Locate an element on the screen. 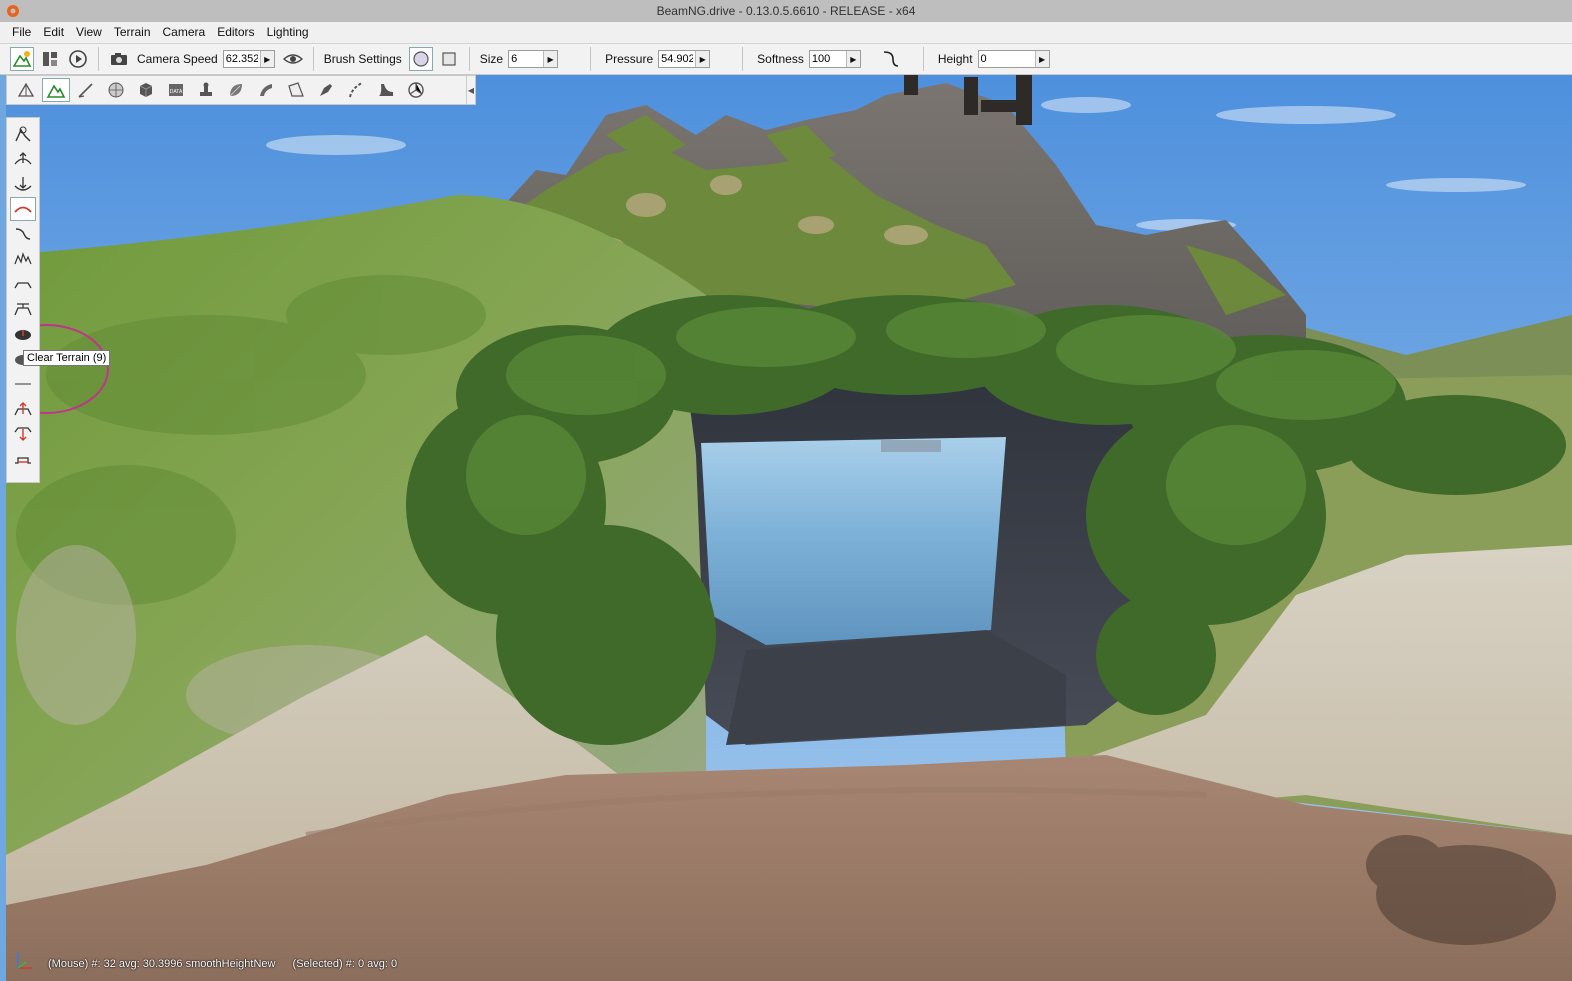  clear-terrain-tool is located at coordinates (23, 334).